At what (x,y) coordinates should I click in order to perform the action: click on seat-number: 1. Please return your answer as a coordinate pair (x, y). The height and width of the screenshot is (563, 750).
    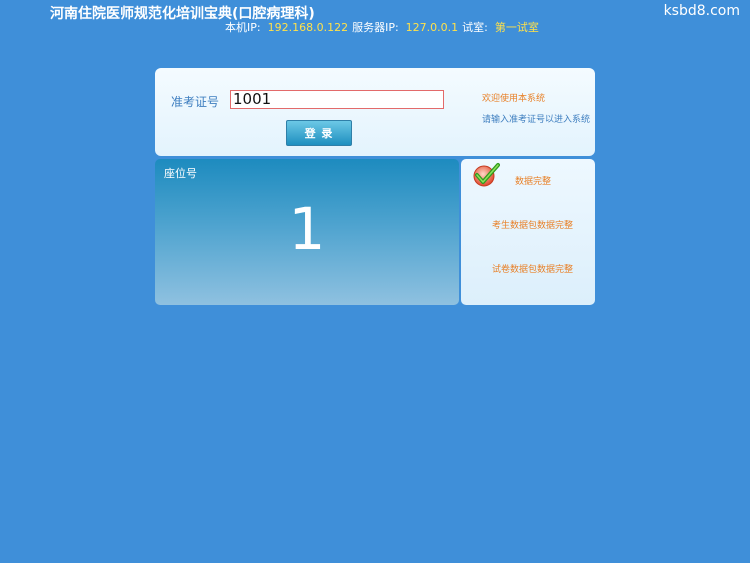
    Looking at the image, I should click on (307, 229).